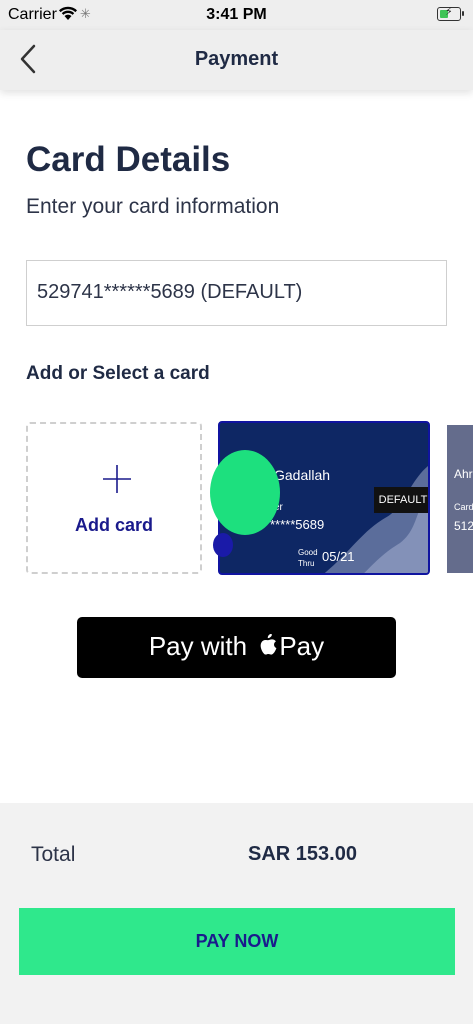 The width and height of the screenshot is (473, 1024). I want to click on card-expiry: 05/21, so click(338, 556).